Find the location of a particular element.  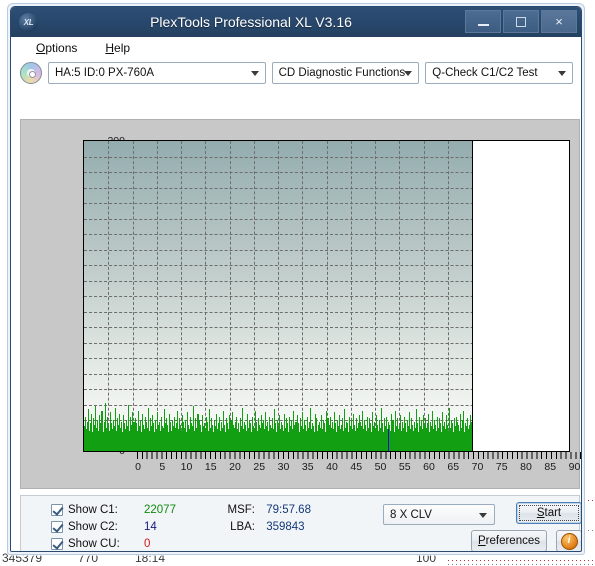

start-button: Start is located at coordinates (548, 513).